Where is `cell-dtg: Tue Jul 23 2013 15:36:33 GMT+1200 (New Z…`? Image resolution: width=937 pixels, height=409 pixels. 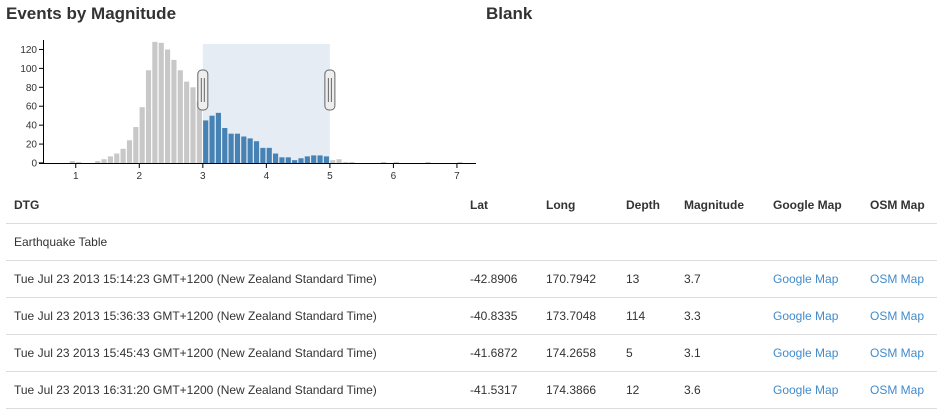
cell-dtg: Tue Jul 23 2013 15:36:33 GMT+1200 (New Z… is located at coordinates (234, 316).